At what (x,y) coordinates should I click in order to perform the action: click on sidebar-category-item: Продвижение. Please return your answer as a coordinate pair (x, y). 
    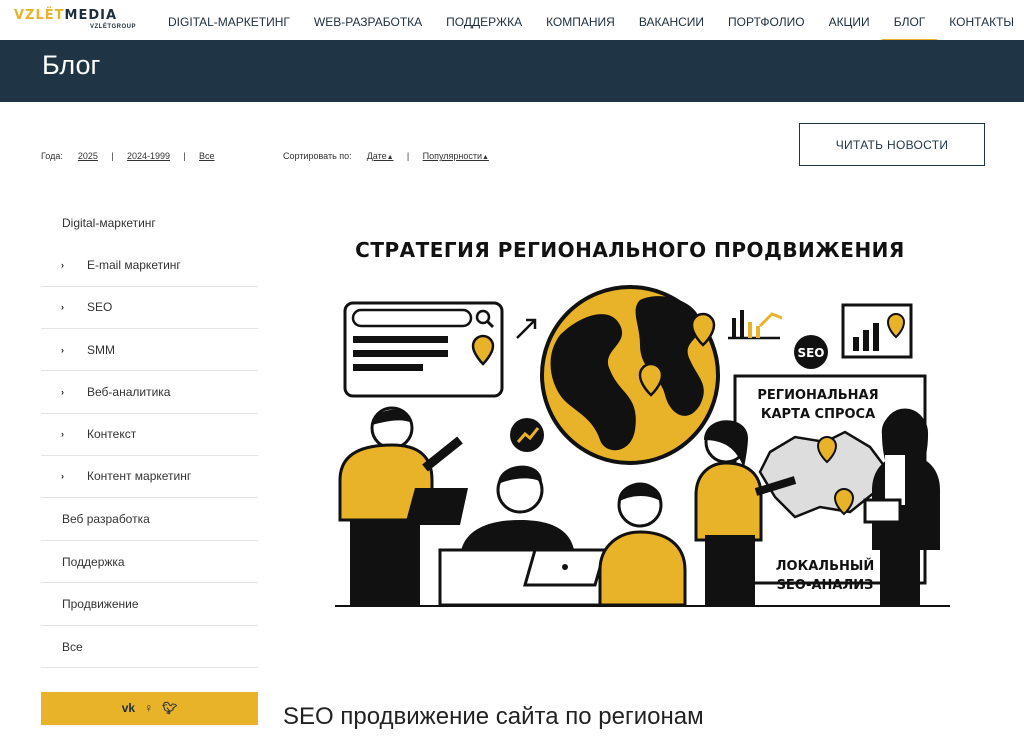
    Looking at the image, I should click on (149, 604).